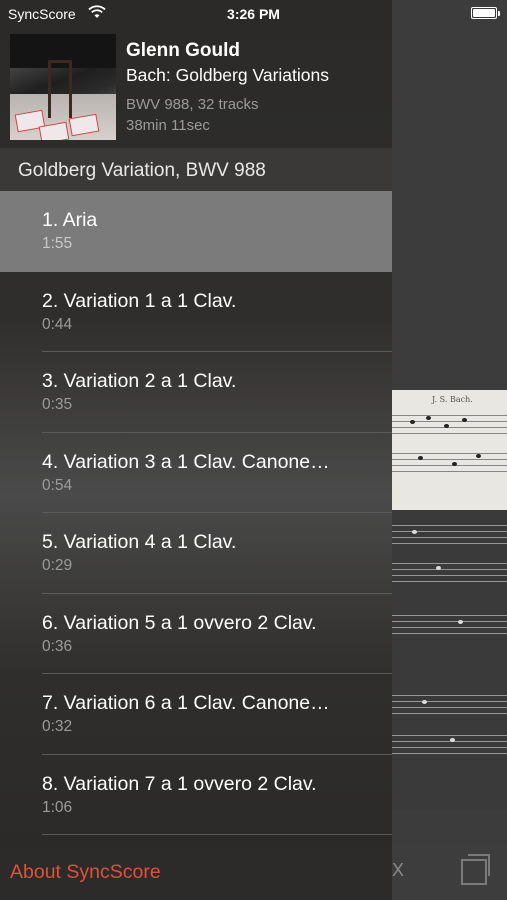 Image resolution: width=507 pixels, height=900 pixels. Describe the element at coordinates (449, 660) in the screenshot. I see `score-page-lower` at that location.